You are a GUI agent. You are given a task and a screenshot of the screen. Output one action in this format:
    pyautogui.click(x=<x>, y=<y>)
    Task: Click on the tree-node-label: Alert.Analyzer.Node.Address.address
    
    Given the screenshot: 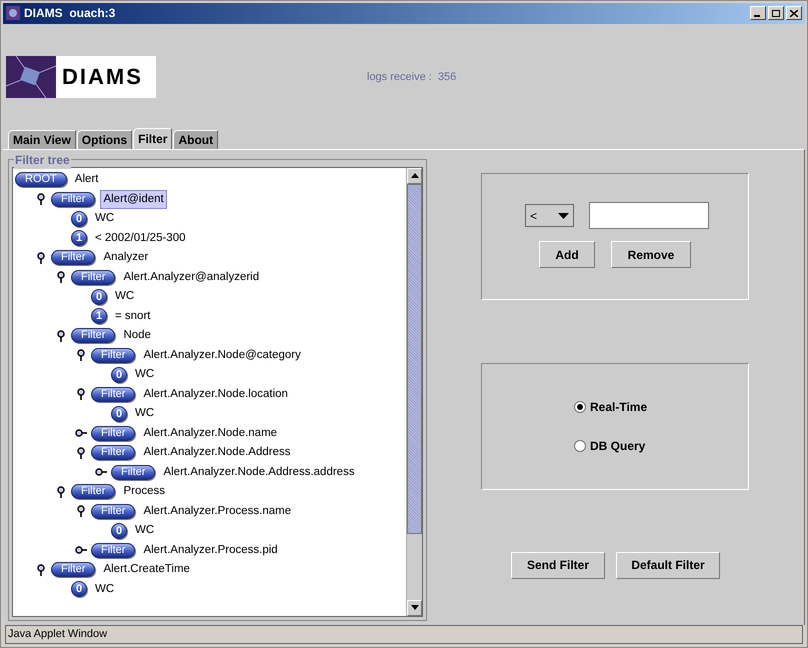 What is the action you would take?
    pyautogui.click(x=259, y=472)
    